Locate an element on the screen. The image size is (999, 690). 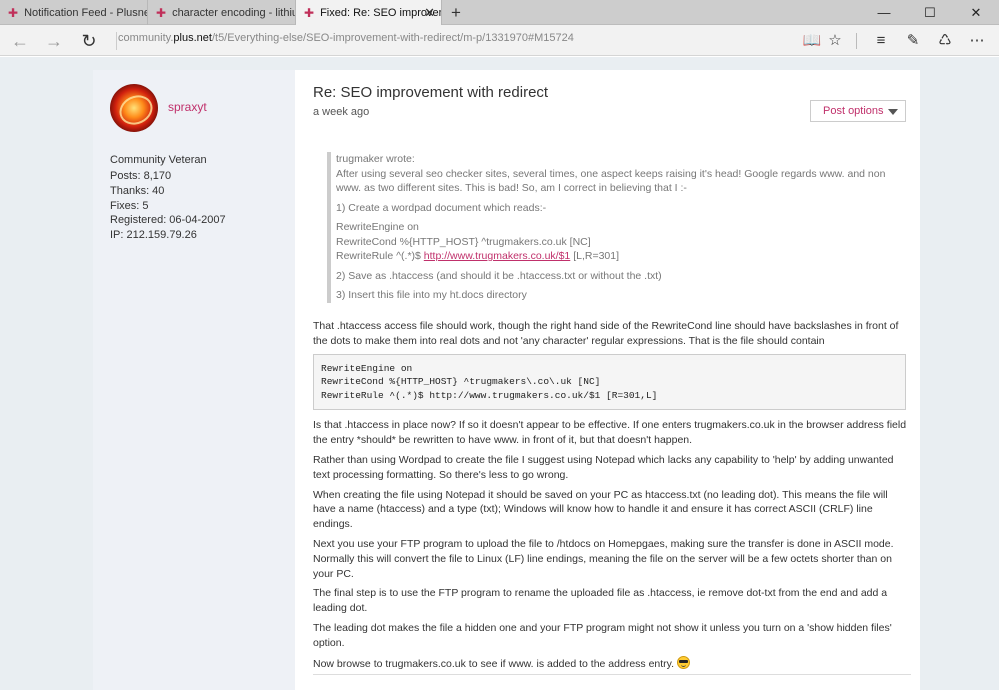
tab-notification-feed: ✚ Notification Feed - Plusnet C is located at coordinates (74, 12).